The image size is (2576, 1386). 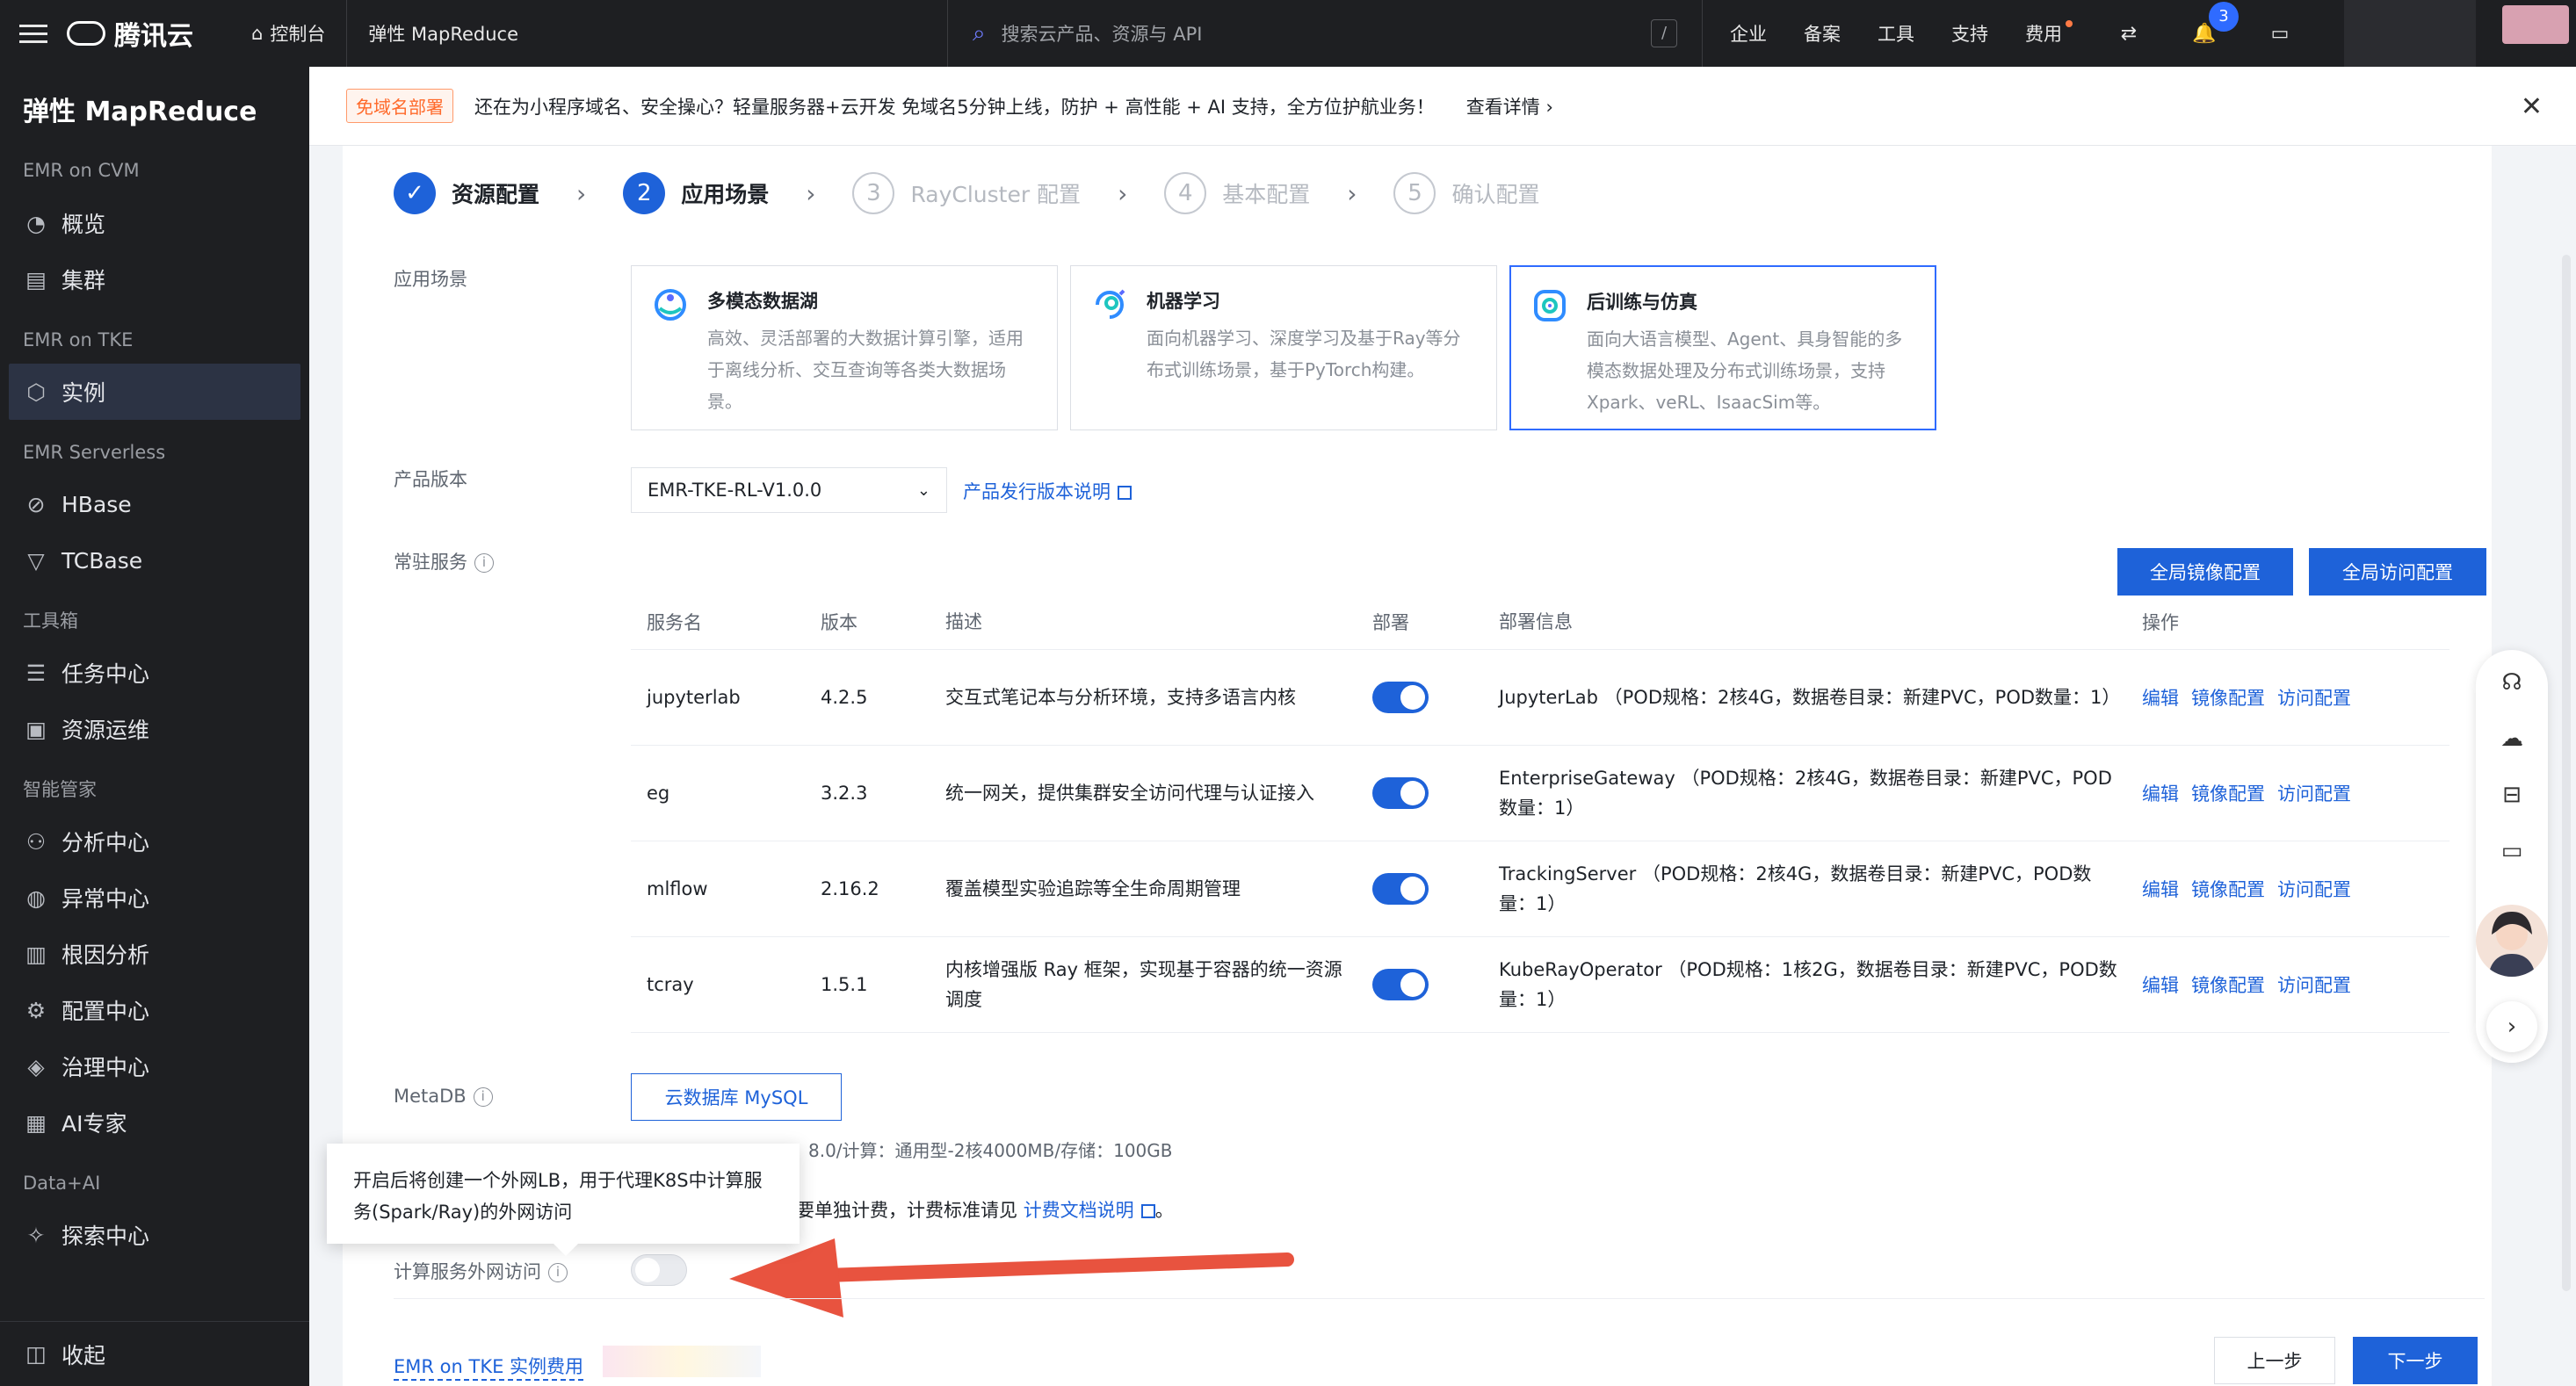 I want to click on sidebar-item-resource-ops: ▣ 资源运维, so click(x=154, y=729).